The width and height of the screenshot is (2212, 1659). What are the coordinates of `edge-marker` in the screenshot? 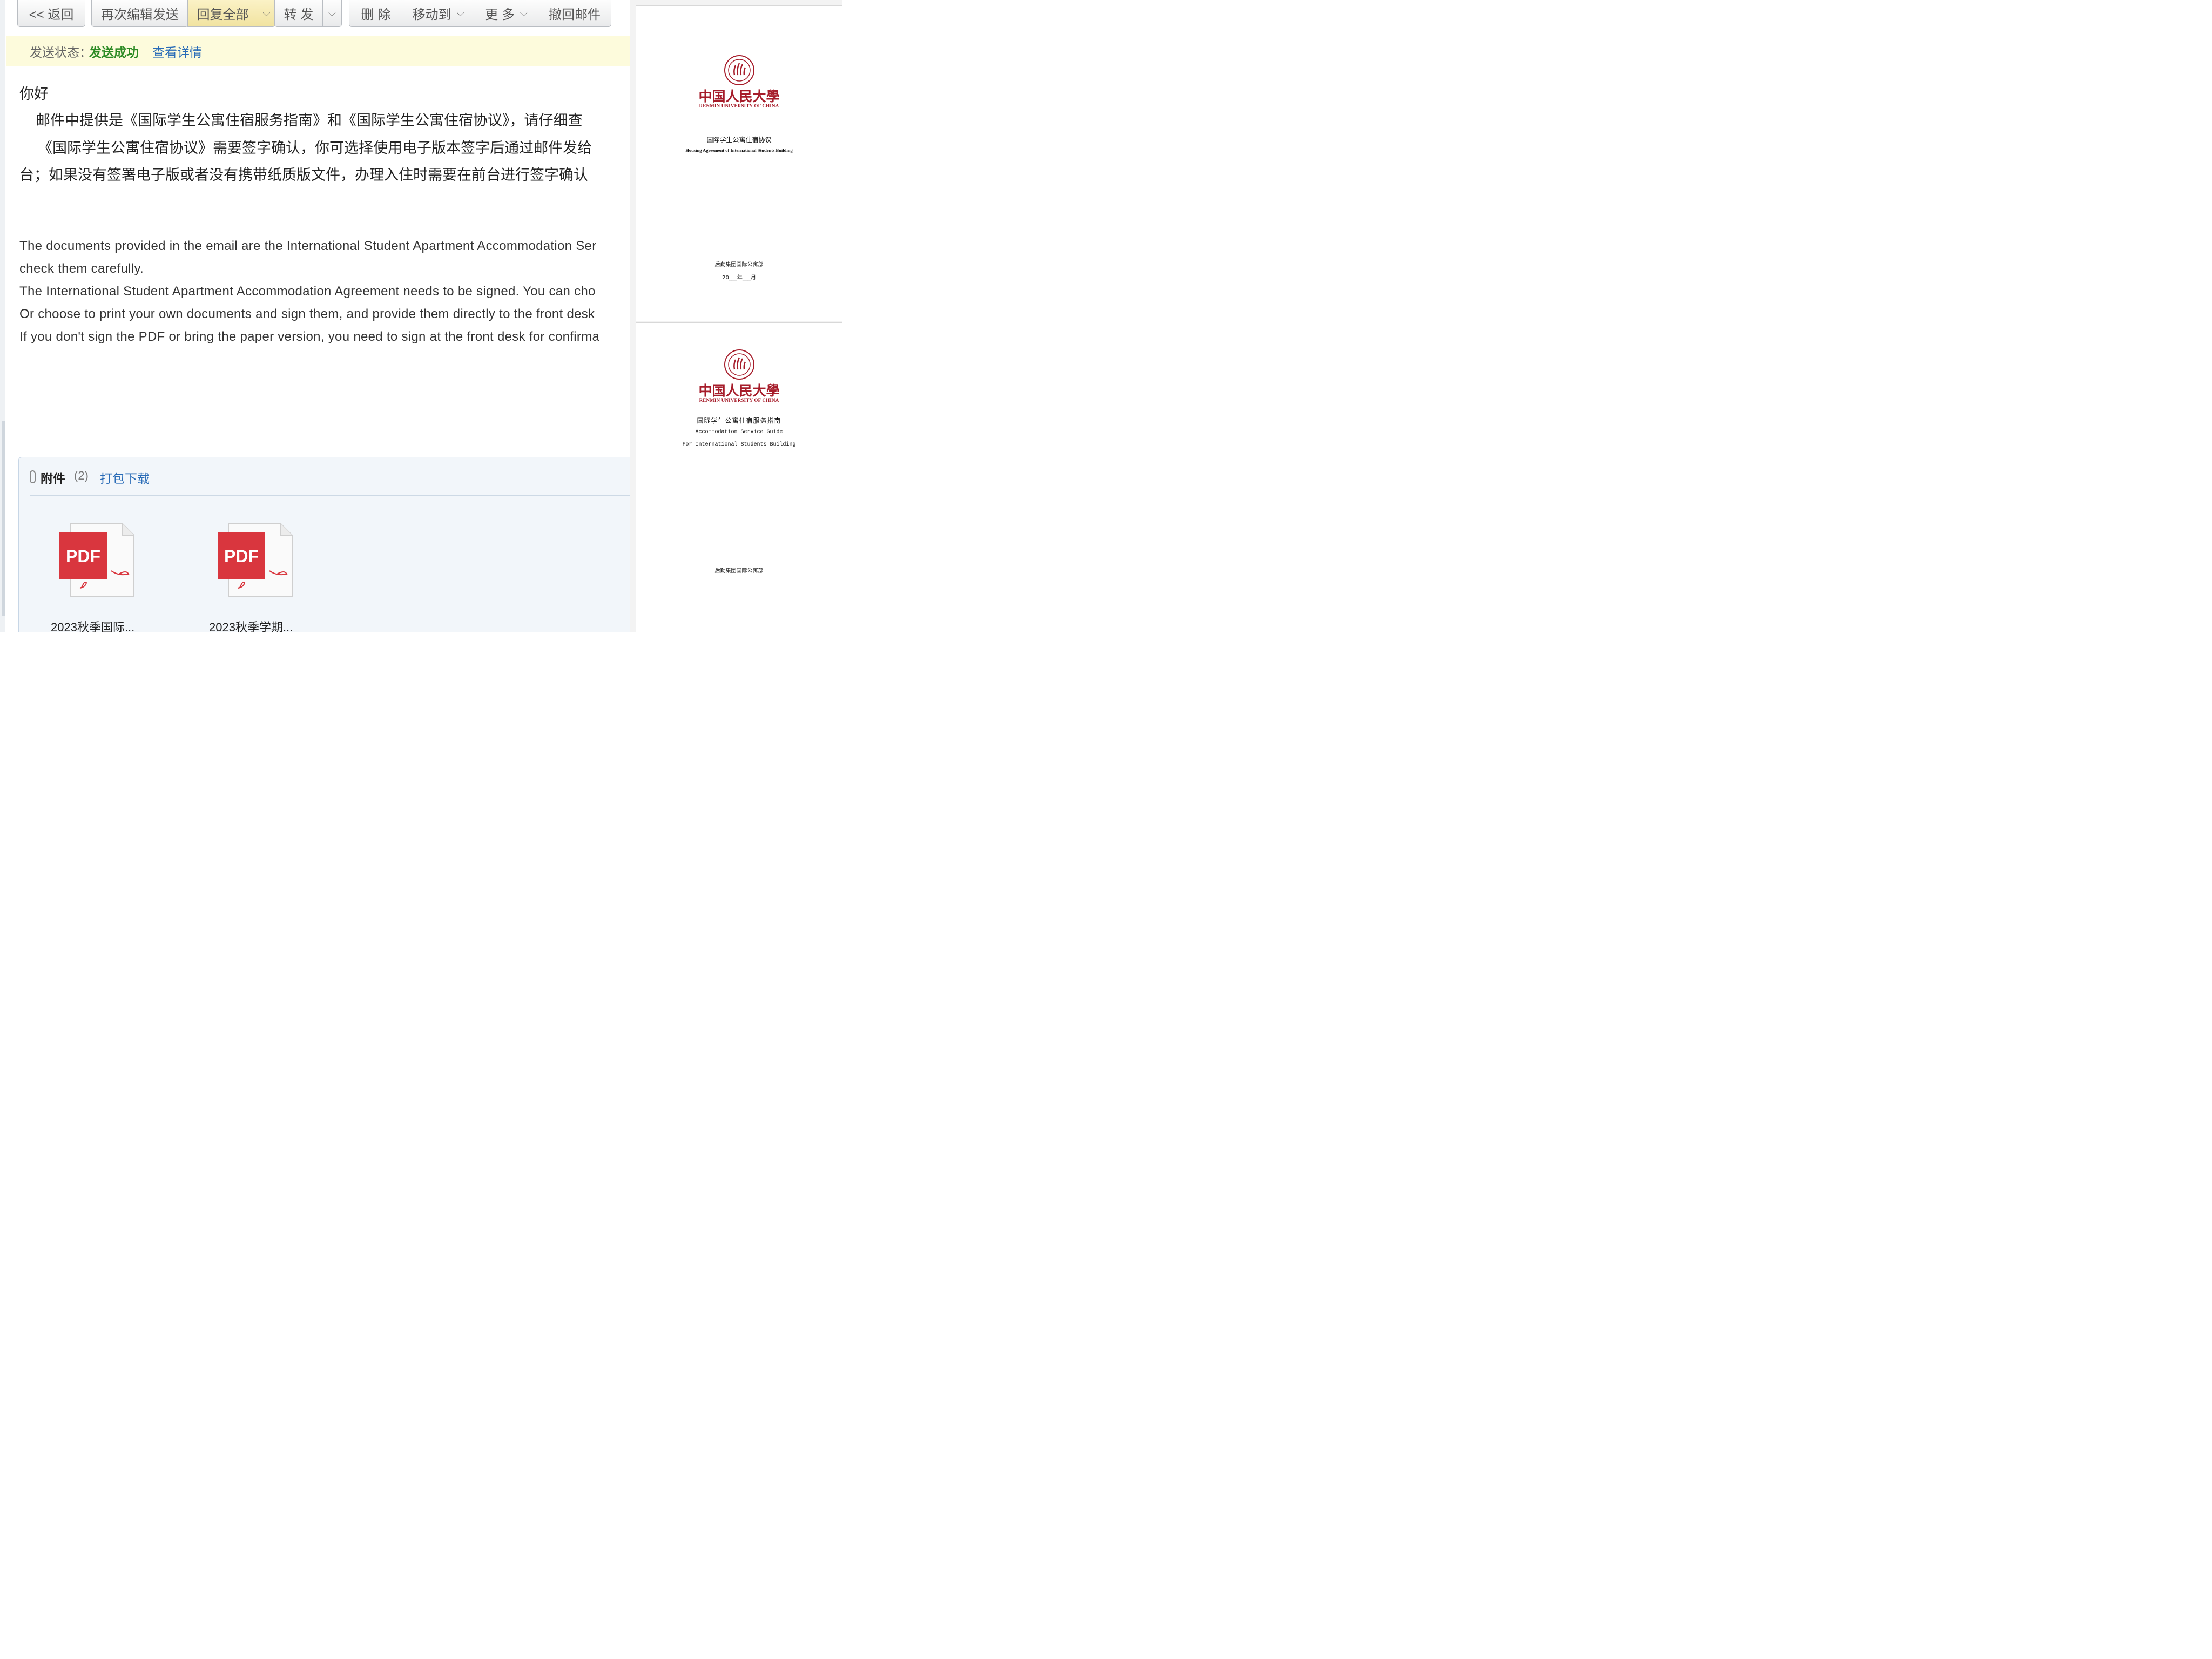 It's located at (3, 518).